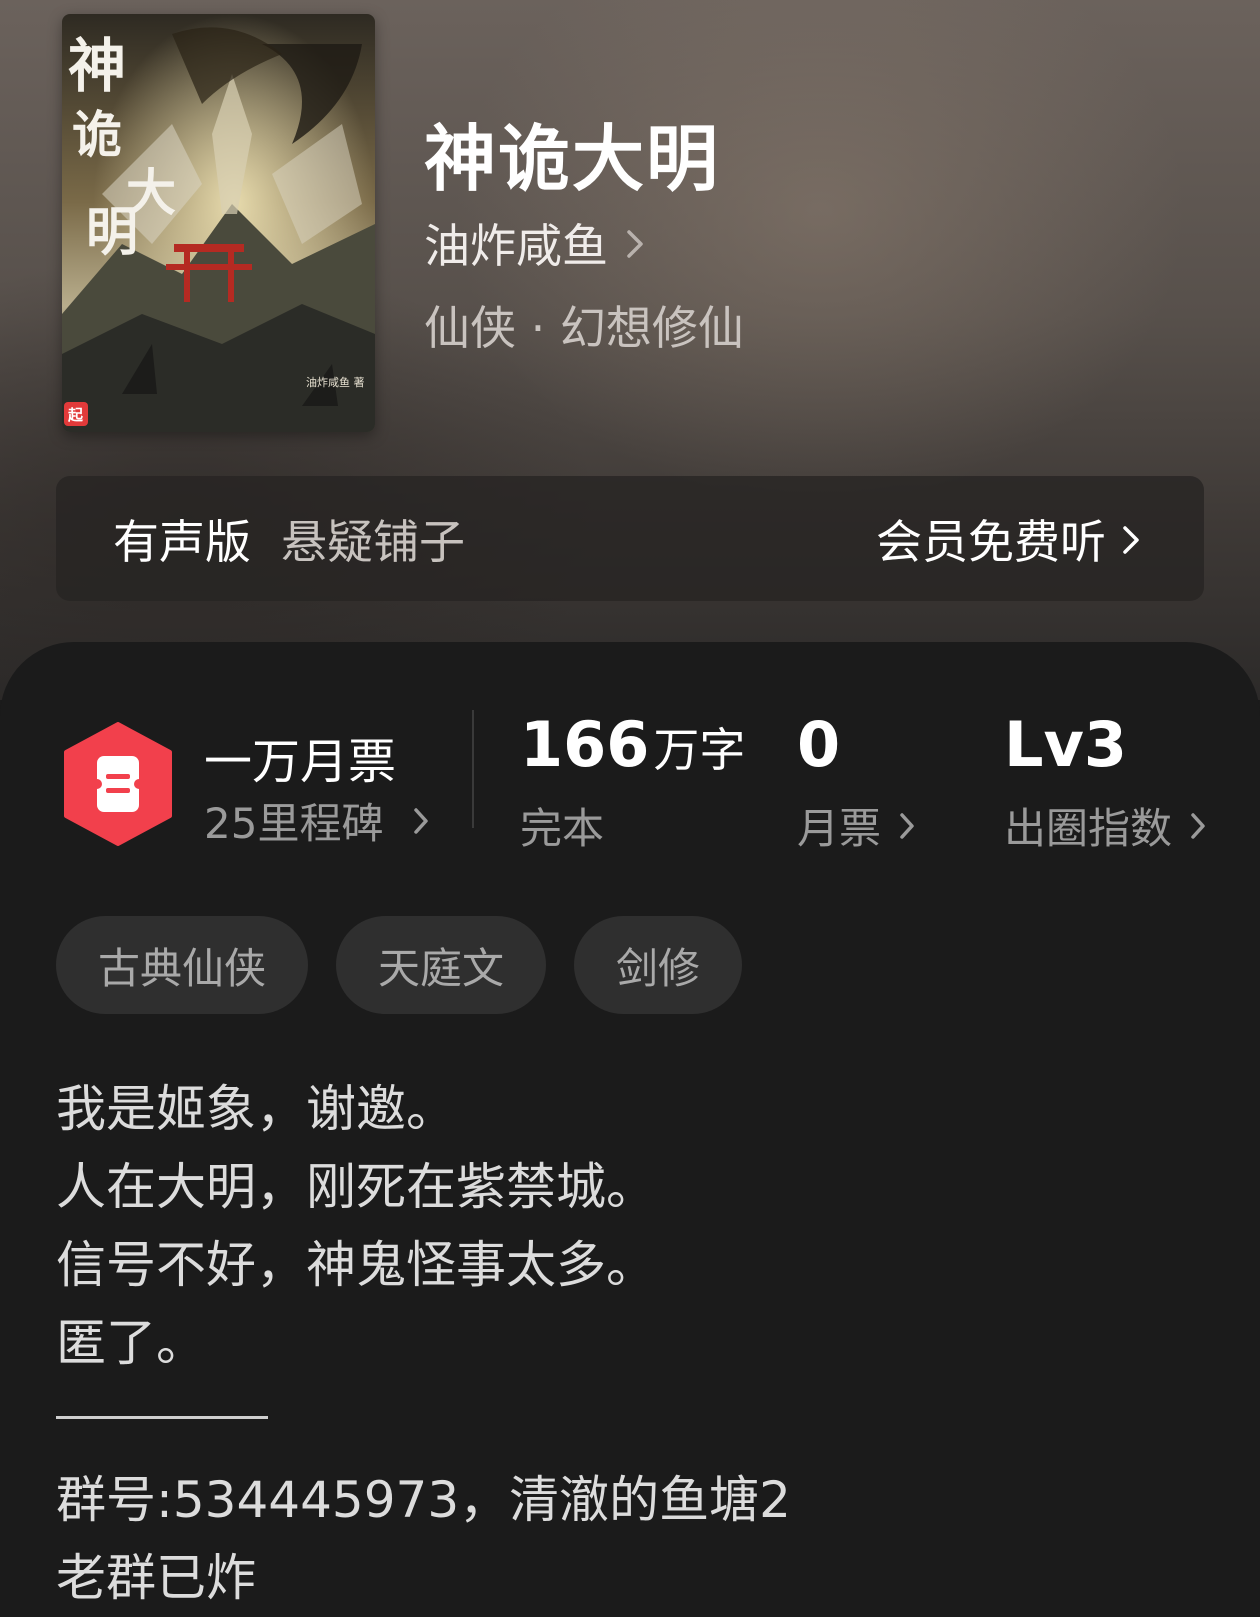 The height and width of the screenshot is (1617, 1260). What do you see at coordinates (373, 541) in the screenshot?
I see `audio-narrator: 悬疑铺子` at bounding box center [373, 541].